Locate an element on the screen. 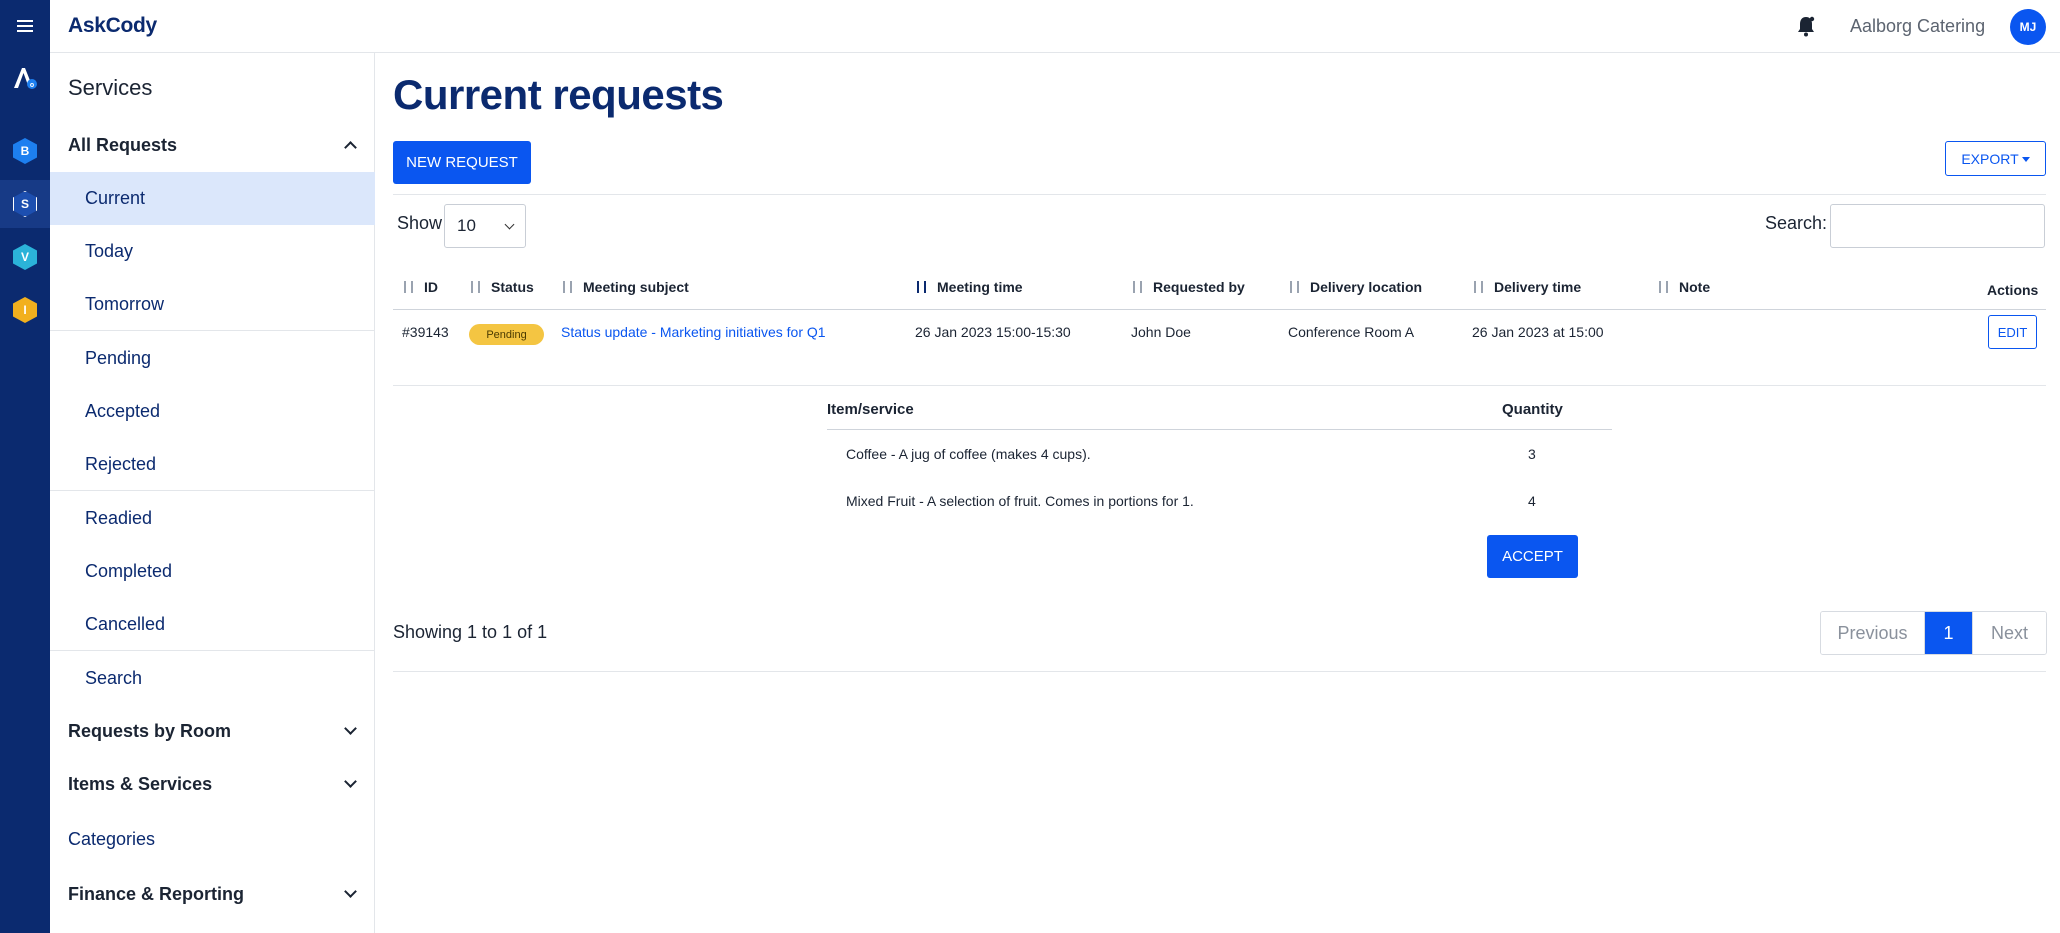  column-header-id: ID is located at coordinates (420, 287).